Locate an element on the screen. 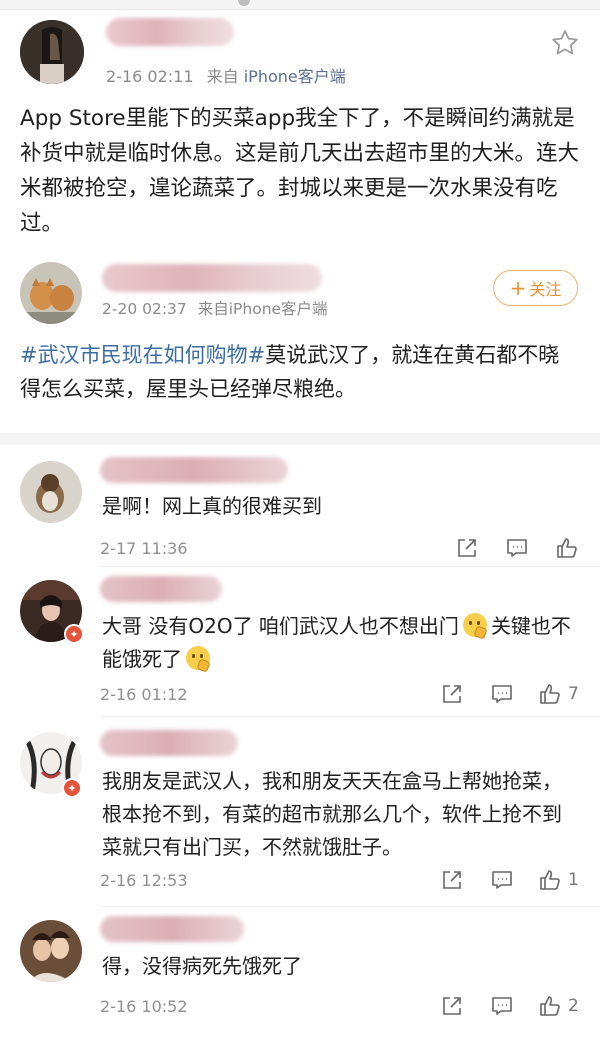 This screenshot has height=1042, width=600. like-count: 2 is located at coordinates (573, 1006).